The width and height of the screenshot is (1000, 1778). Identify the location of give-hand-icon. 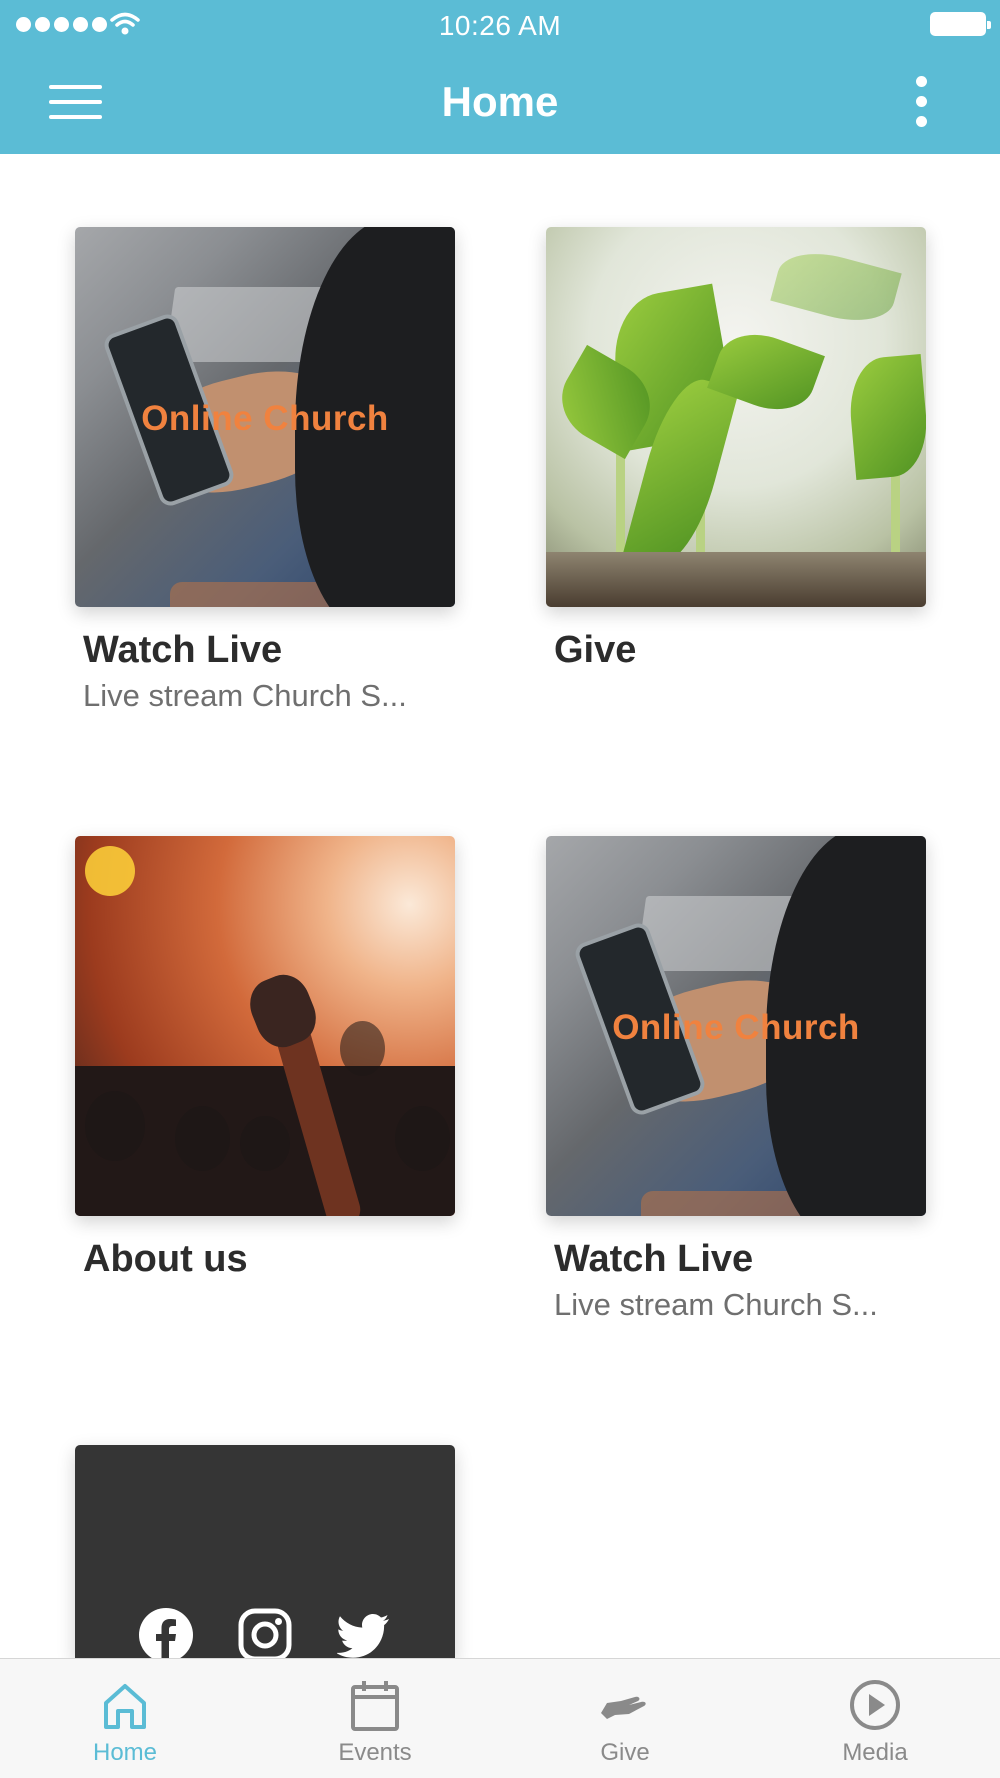
(623, 1707).